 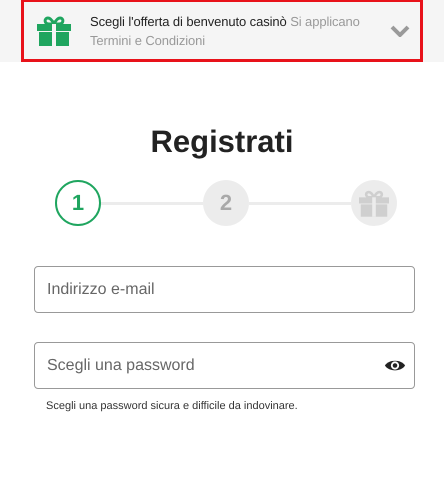 What do you see at coordinates (222, 142) in the screenshot?
I see `page-heading: Registrati` at bounding box center [222, 142].